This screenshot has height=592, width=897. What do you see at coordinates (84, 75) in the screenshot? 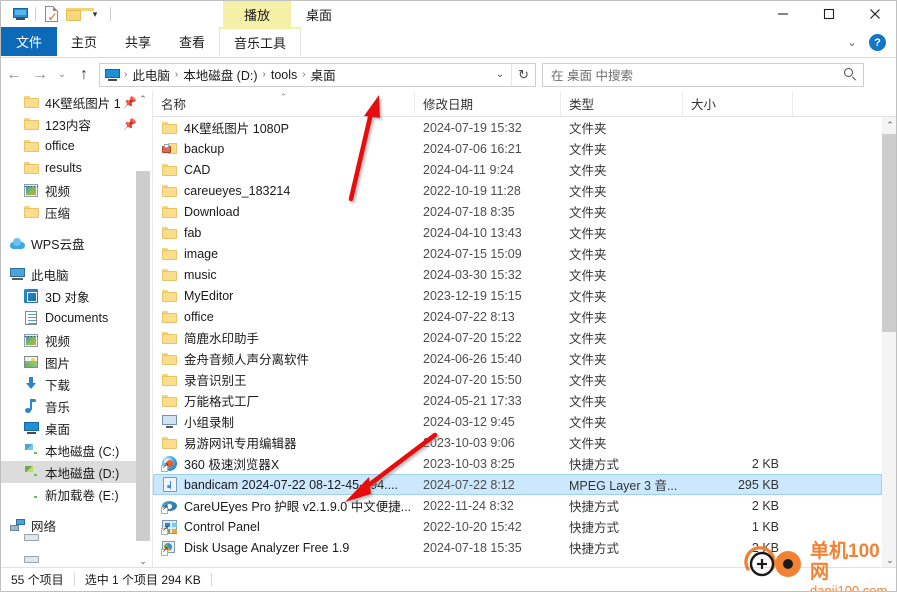
I see `up-button: ↑` at bounding box center [84, 75].